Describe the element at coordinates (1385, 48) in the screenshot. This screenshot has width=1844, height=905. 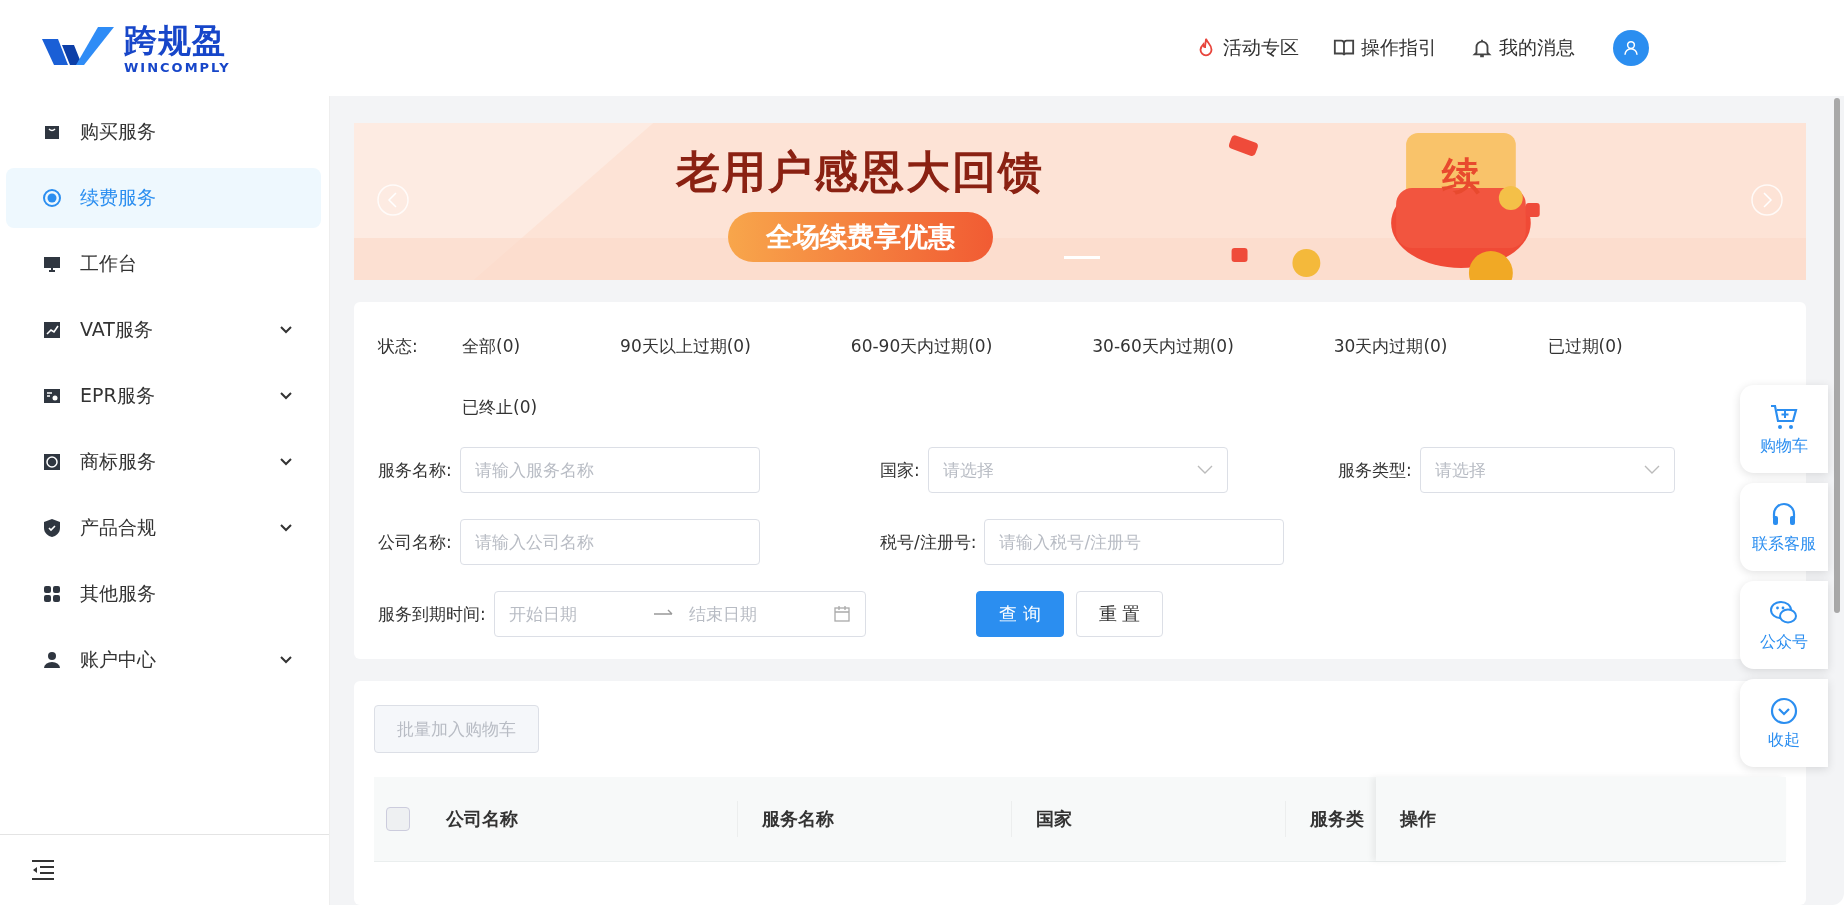
I see `header-link: 操作指引` at that location.